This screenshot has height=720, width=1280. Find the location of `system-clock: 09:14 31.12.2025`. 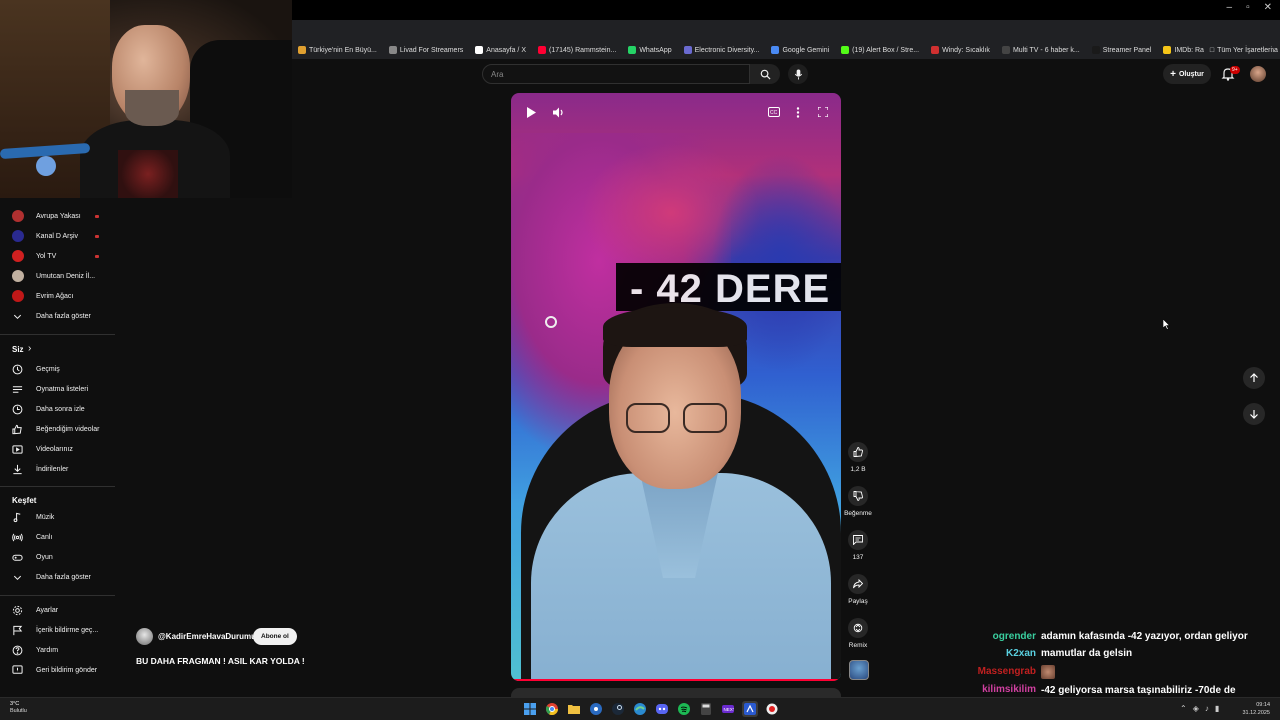

system-clock: 09:14 31.12.2025 is located at coordinates (1256, 709).